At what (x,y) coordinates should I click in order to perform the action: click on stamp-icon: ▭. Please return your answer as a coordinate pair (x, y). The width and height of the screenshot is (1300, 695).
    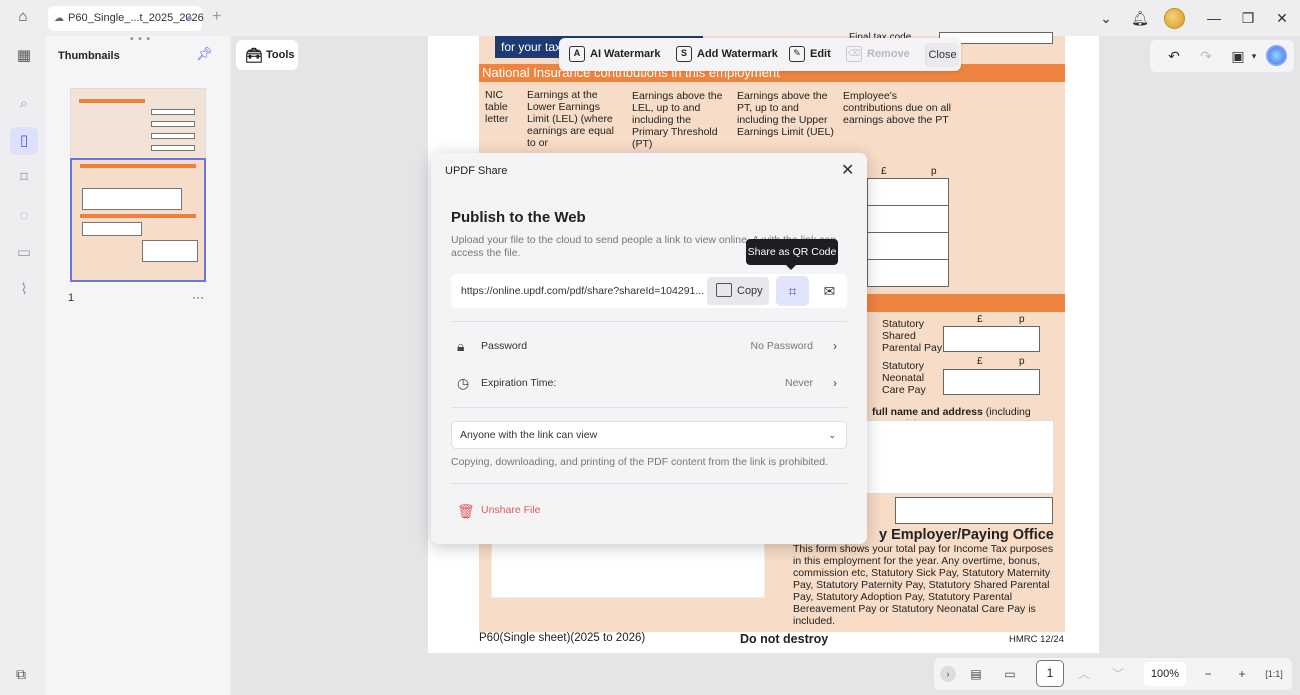
    Looking at the image, I should click on (24, 253).